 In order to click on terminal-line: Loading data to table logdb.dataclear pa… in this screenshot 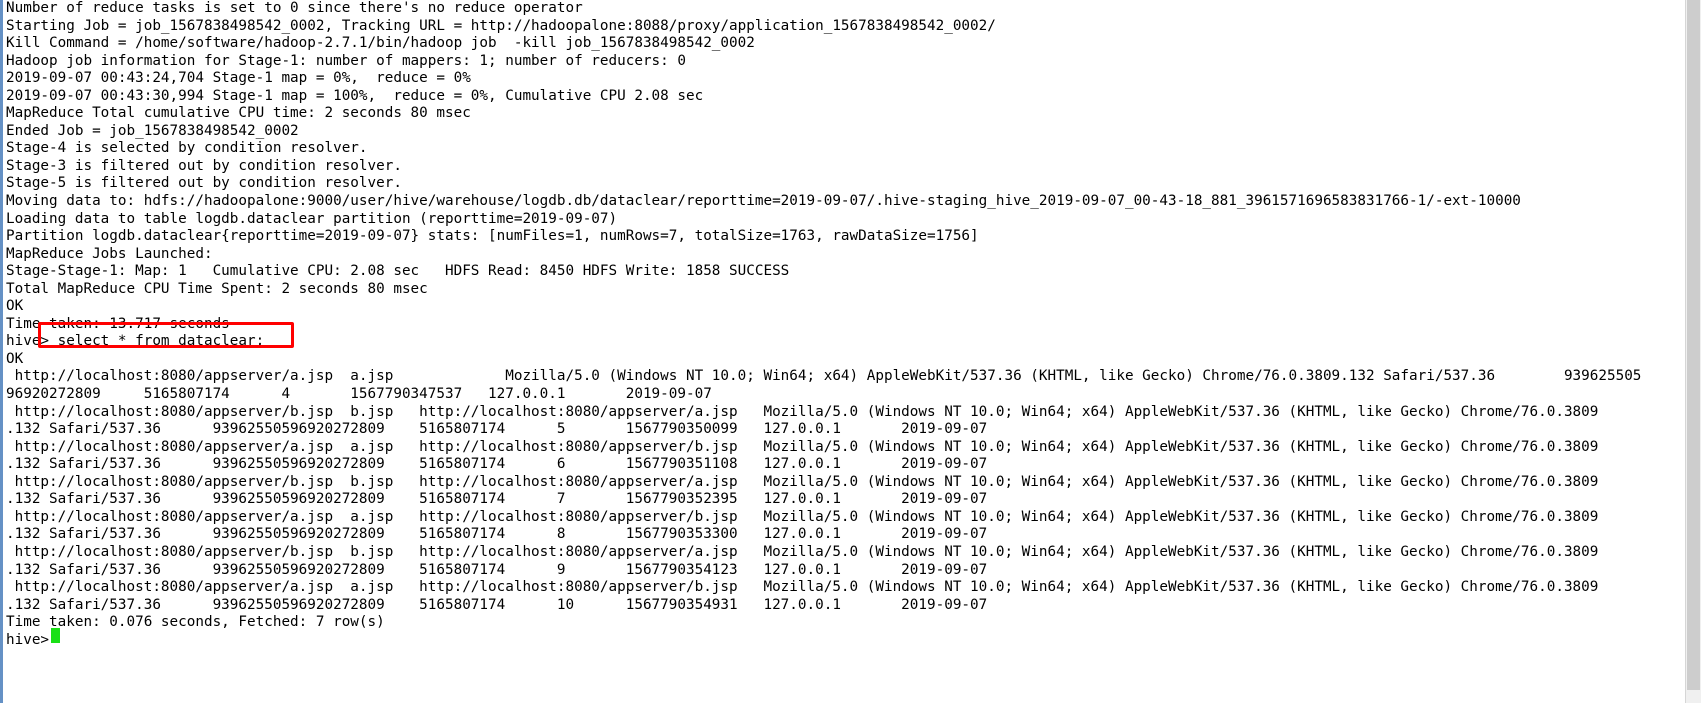, I will do `click(312, 218)`.